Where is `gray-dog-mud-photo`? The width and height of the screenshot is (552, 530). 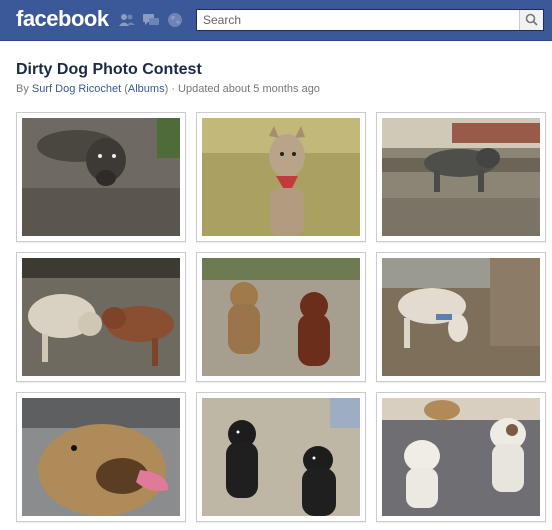 gray-dog-mud-photo is located at coordinates (461, 177).